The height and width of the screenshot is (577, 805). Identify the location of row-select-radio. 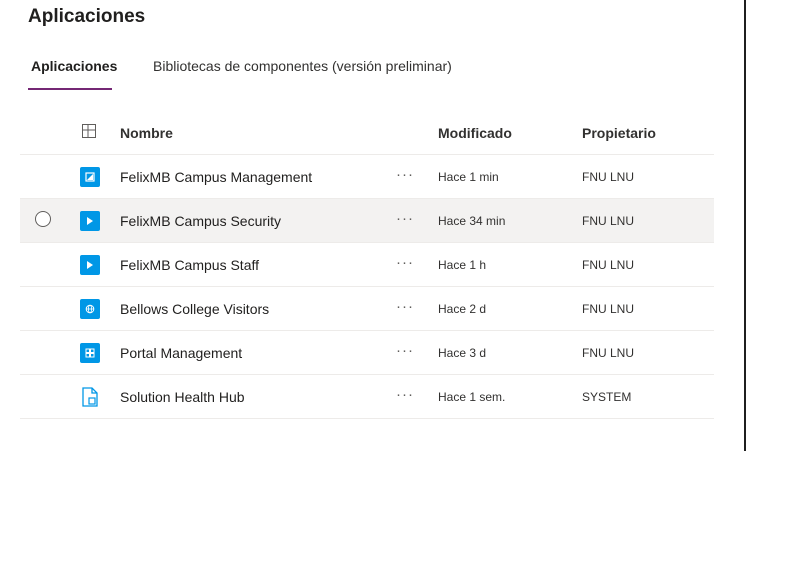
(43, 219).